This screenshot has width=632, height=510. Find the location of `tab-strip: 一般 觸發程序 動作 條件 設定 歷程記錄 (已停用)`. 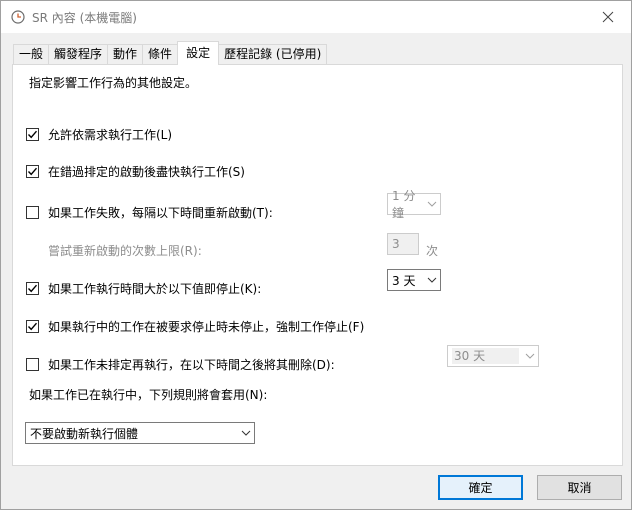

tab-strip: 一般 觸發程序 動作 條件 設定 歷程記錄 (已停用) is located at coordinates (170, 53).